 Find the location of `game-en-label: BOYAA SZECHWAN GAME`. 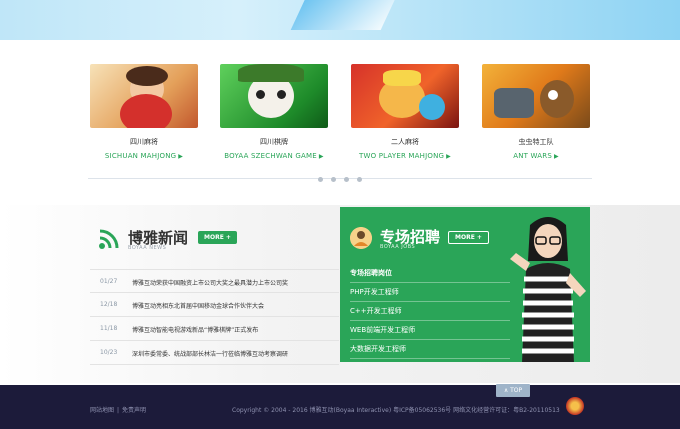

game-en-label: BOYAA SZECHWAN GAME is located at coordinates (270, 156).